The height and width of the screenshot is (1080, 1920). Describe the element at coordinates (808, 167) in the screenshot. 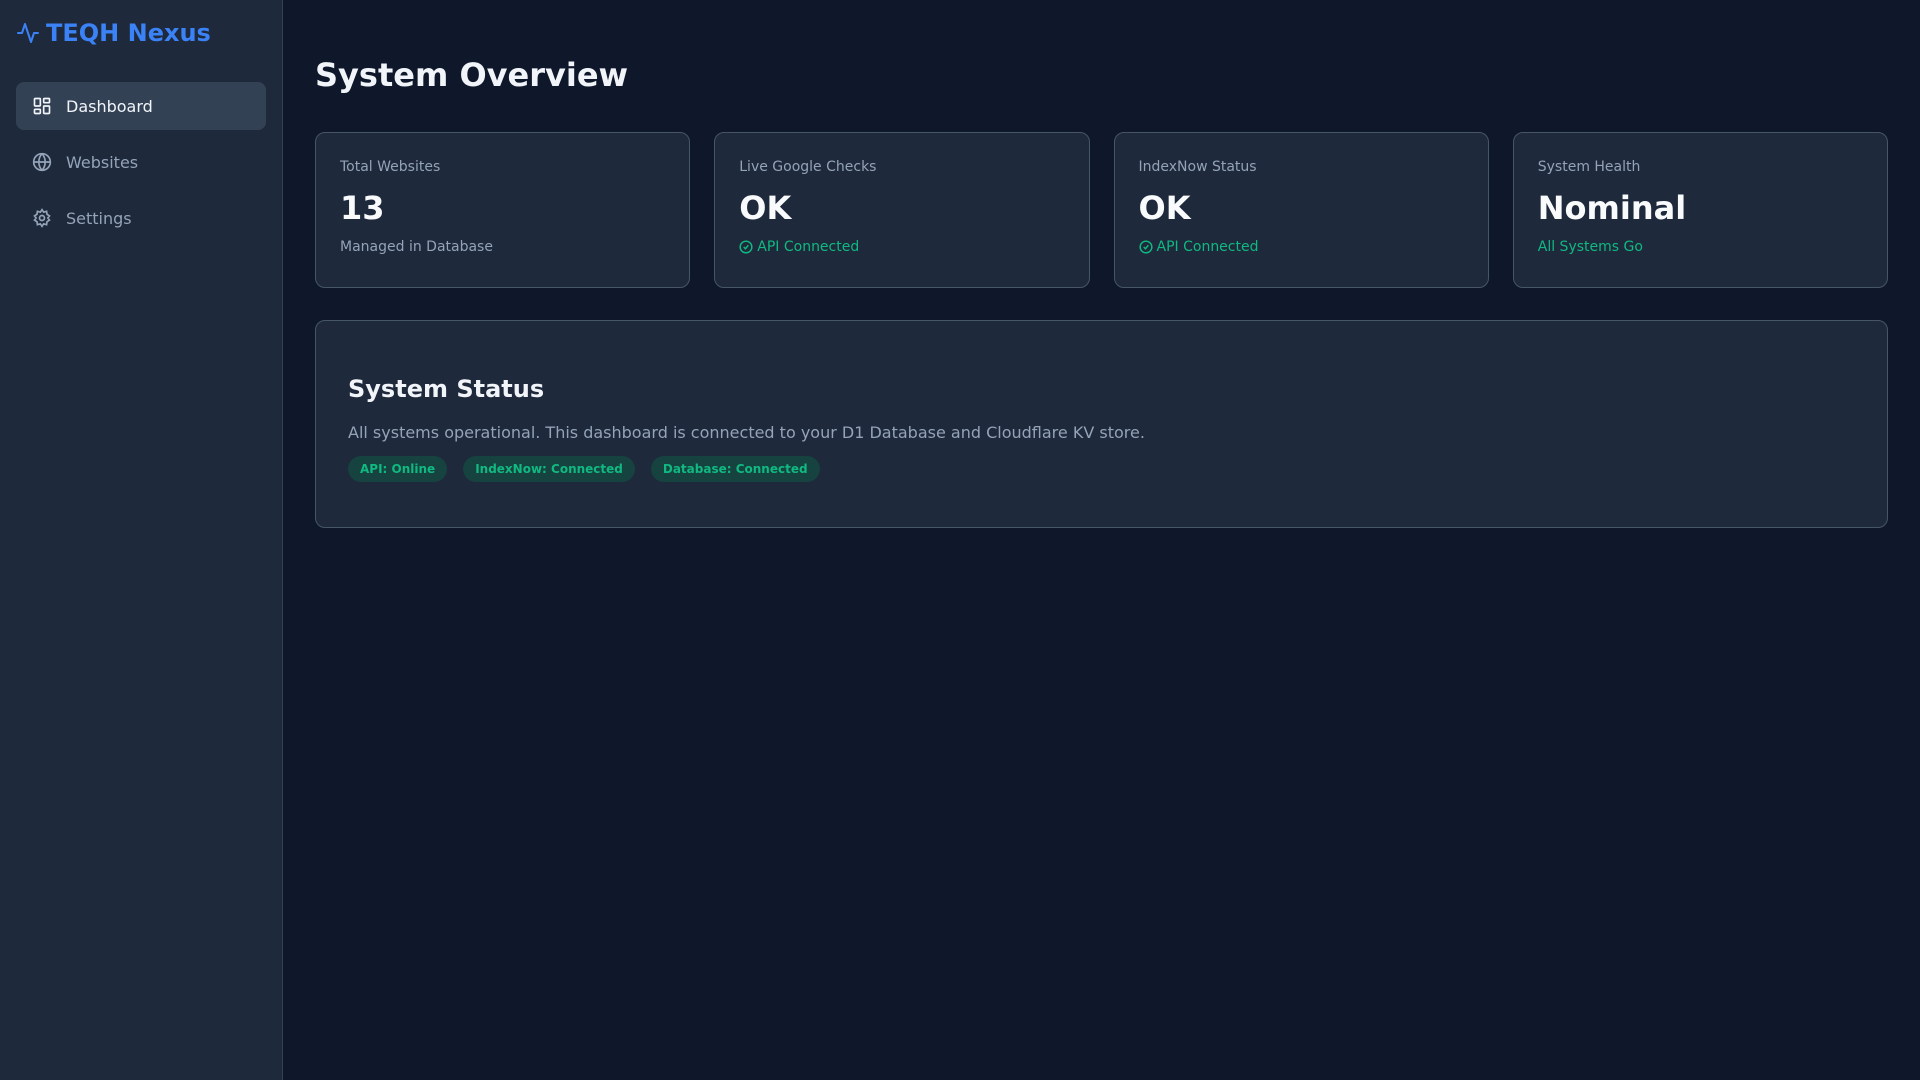

I see `card-label: Live Google Checks` at that location.